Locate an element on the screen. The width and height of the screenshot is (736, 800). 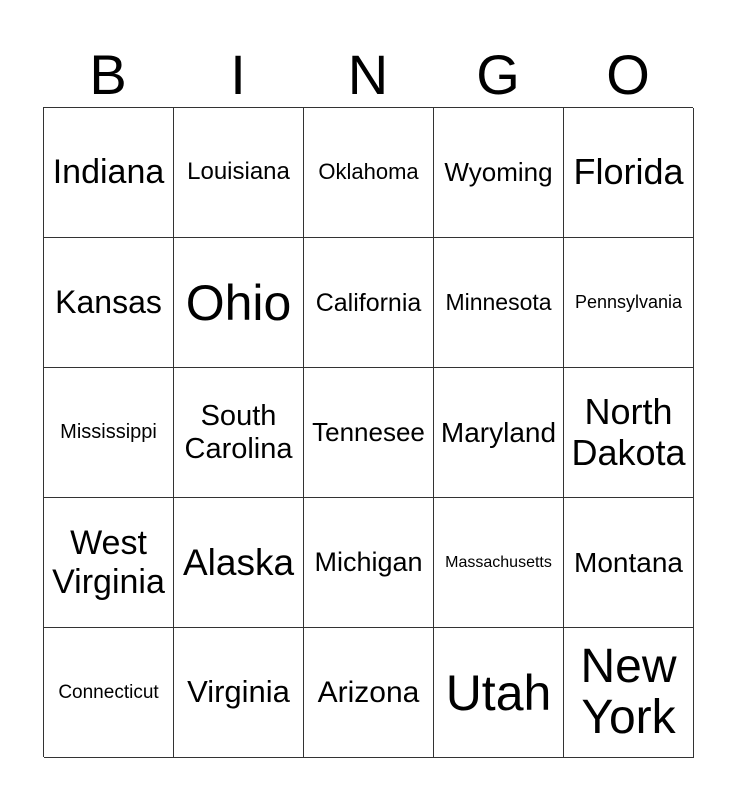
header-letter-b: B is located at coordinates (108, 74).